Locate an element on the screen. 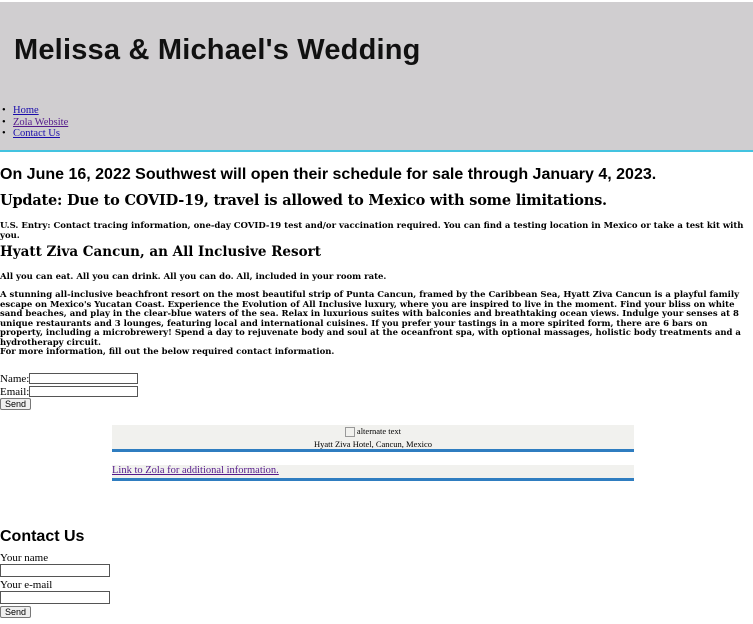  name-row: Name: is located at coordinates (69, 378).